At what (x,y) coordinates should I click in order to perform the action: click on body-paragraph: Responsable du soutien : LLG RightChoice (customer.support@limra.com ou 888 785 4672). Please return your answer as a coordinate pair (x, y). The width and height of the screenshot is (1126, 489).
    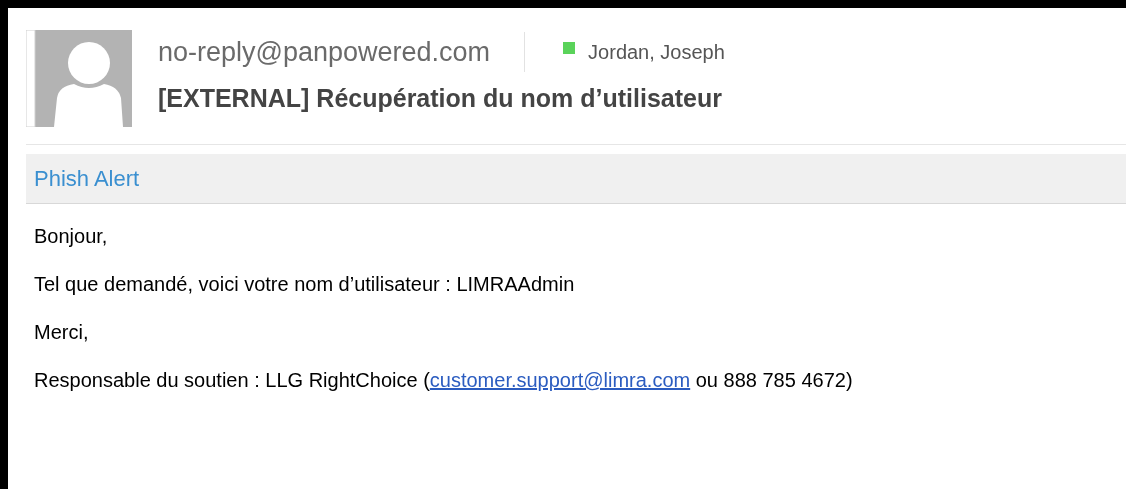
    Looking at the image, I should click on (444, 380).